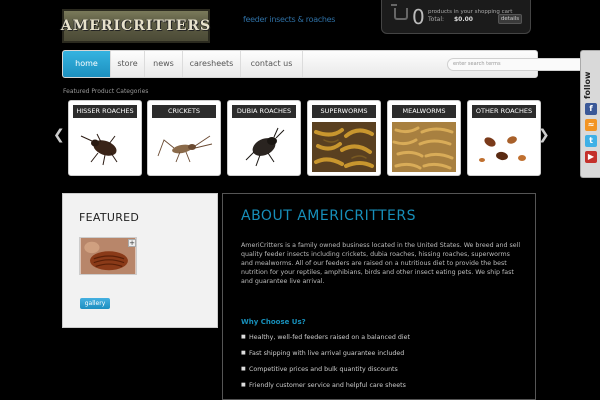 This screenshot has height=400, width=600. What do you see at coordinates (591, 125) in the screenshot?
I see `rss-icon: ≈` at bounding box center [591, 125].